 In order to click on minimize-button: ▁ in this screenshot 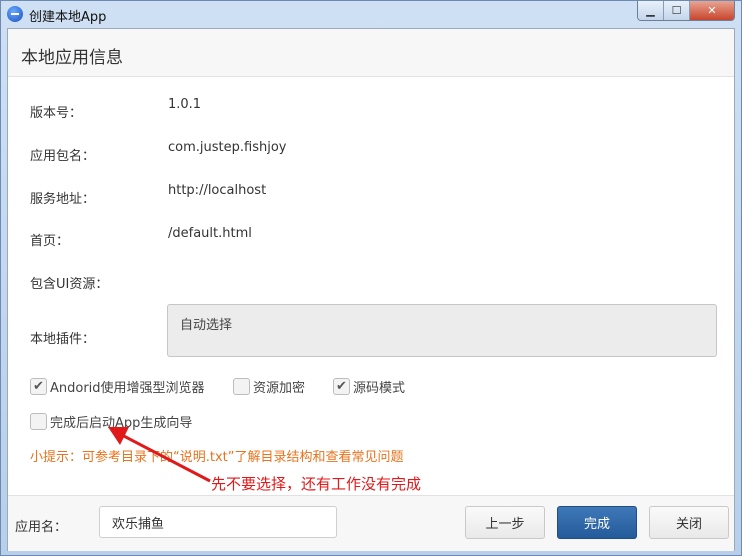, I will do `click(651, 10)`.